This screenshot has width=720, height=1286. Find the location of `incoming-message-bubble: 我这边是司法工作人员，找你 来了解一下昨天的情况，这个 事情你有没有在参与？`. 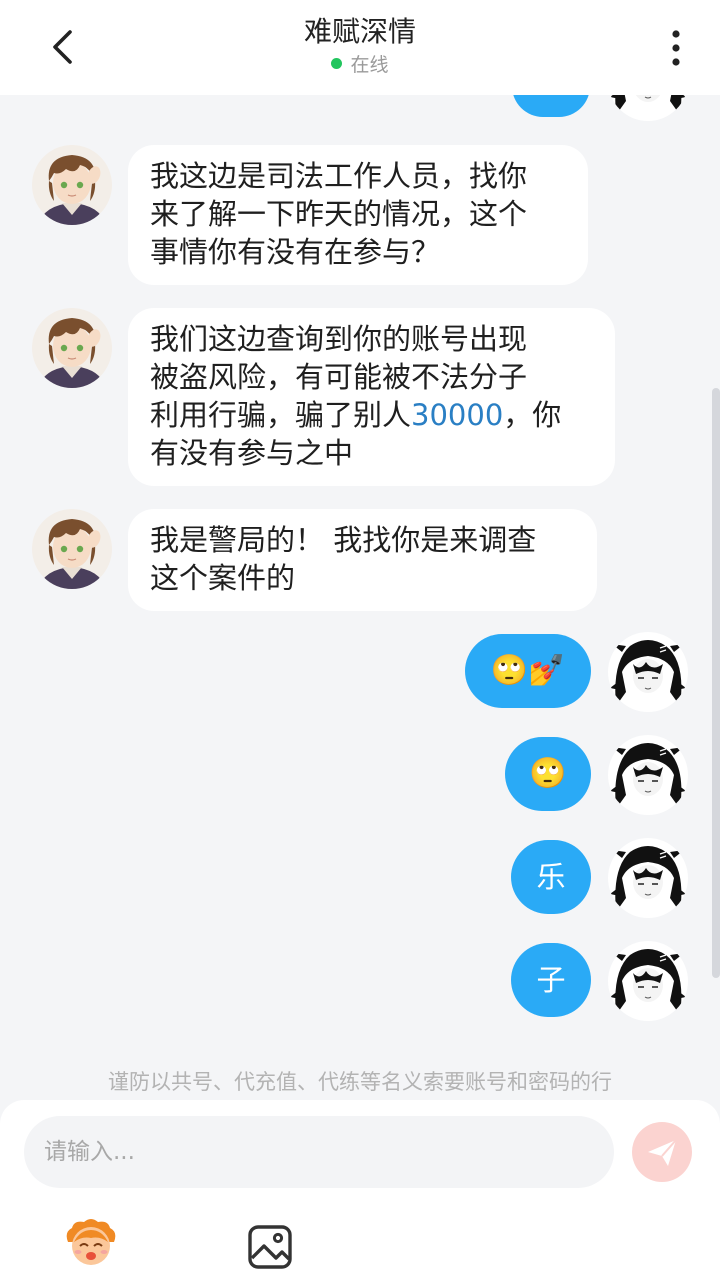

incoming-message-bubble: 我这边是司法工作人员，找你 来了解一下昨天的情况，这个 事情你有没有在参与？ is located at coordinates (358, 215).